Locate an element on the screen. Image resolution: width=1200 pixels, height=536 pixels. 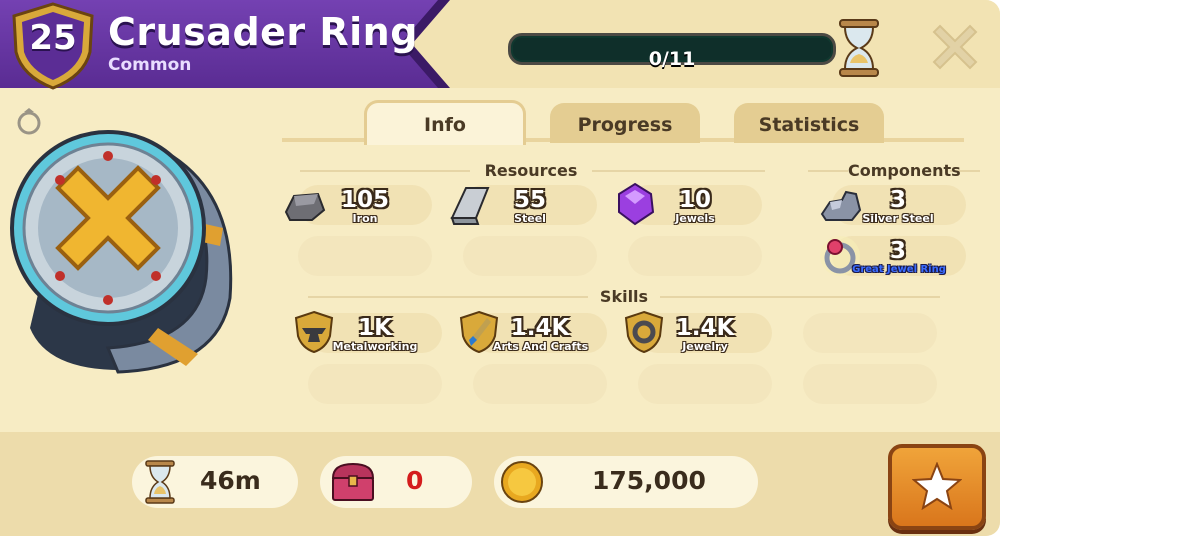
level-number: 25 is located at coordinates (53, 38).